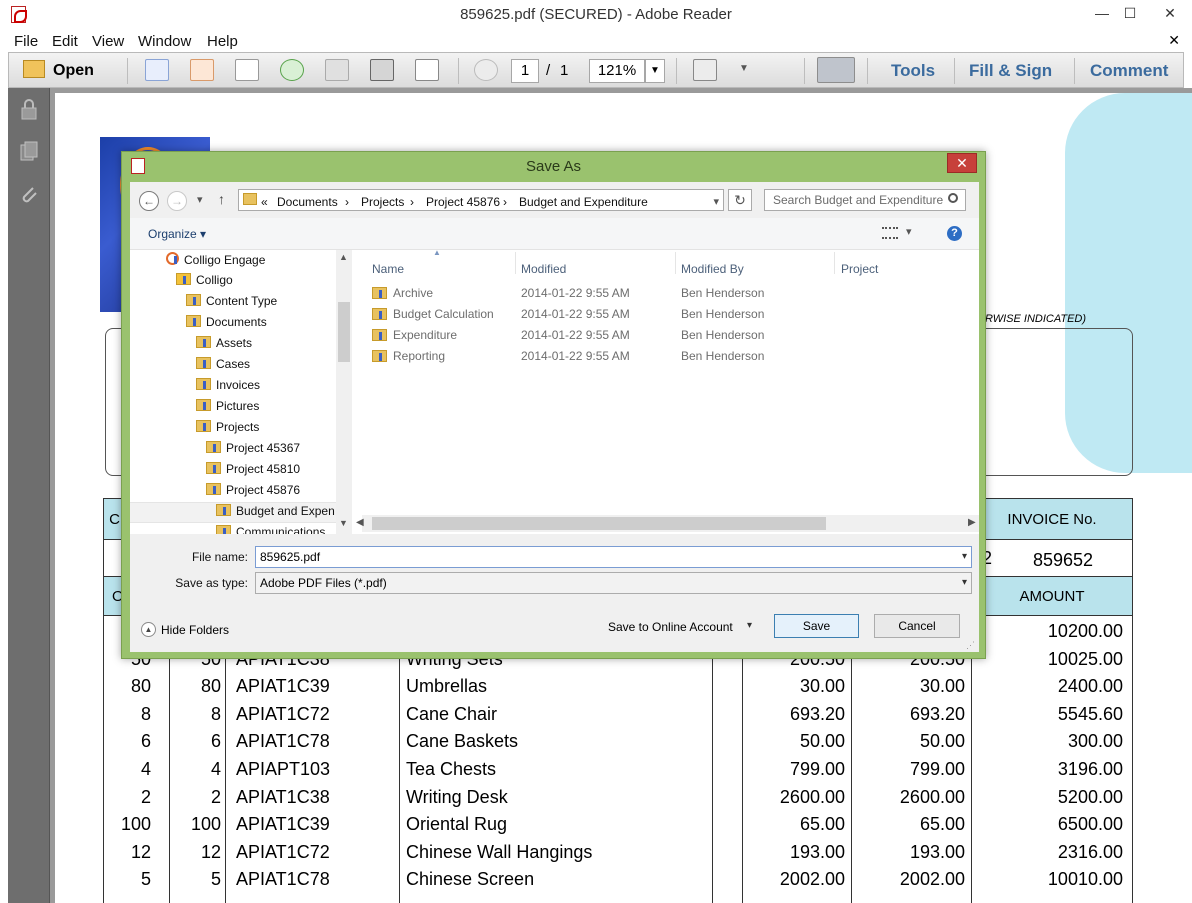 The image size is (1192, 903). Describe the element at coordinates (1129, 71) in the screenshot. I see `comment-pane-button: Comment` at that location.